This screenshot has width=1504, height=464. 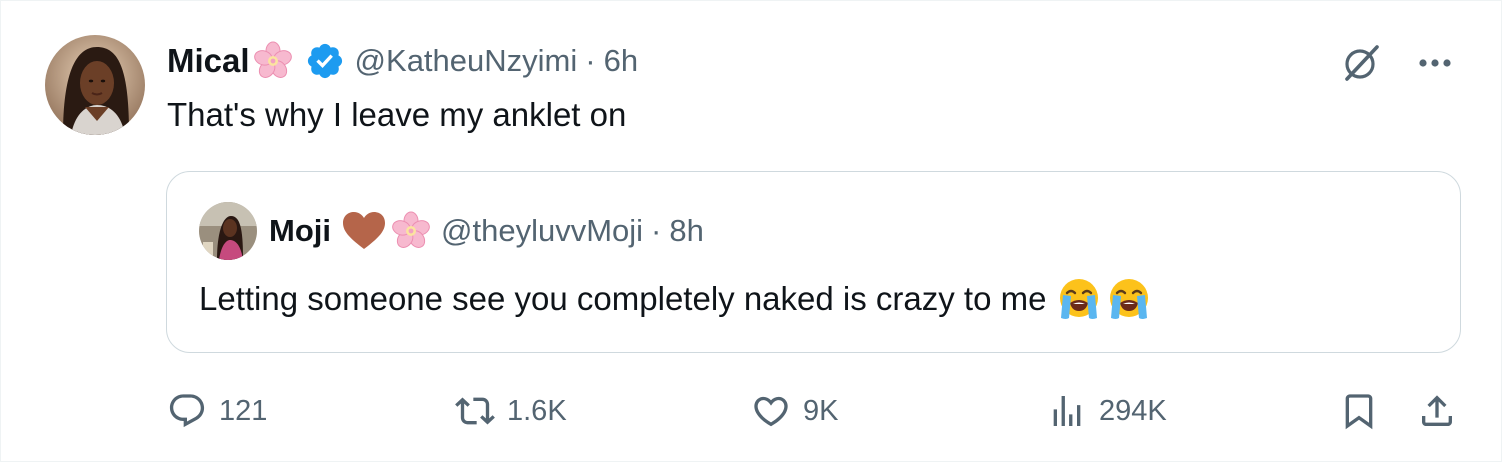 I want to click on like-button: 9K, so click(x=794, y=411).